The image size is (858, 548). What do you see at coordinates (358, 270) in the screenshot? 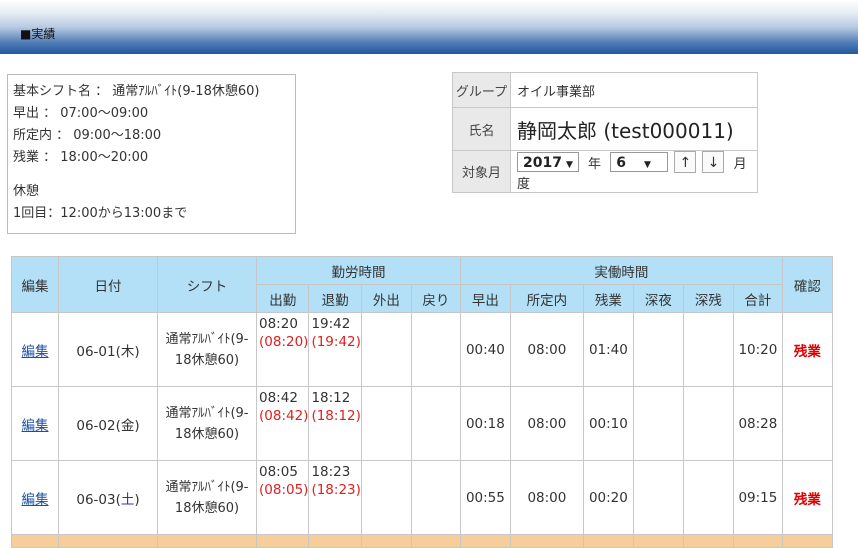
I see `header-work-time: 勤労時間` at bounding box center [358, 270].